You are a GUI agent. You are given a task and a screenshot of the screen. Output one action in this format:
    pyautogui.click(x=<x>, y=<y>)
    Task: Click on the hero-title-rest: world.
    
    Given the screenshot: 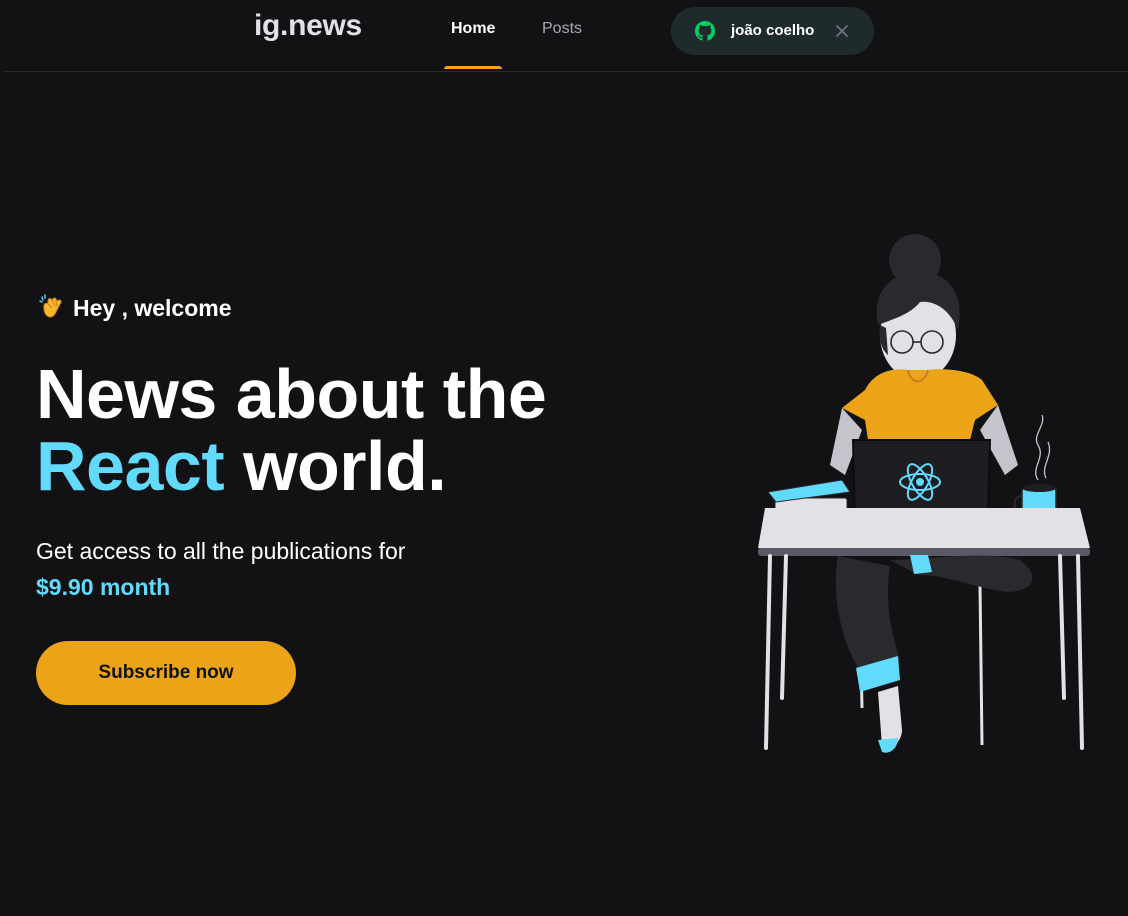 What is the action you would take?
    pyautogui.click(x=335, y=466)
    